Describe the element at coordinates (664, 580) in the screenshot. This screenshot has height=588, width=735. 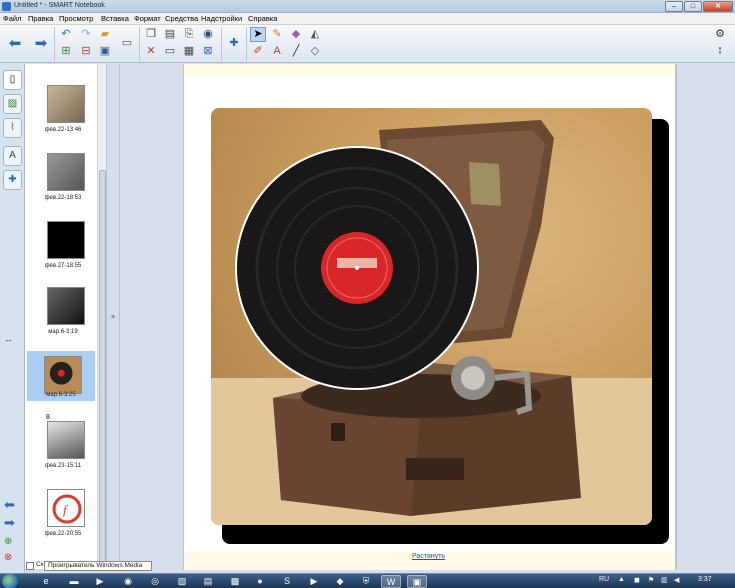
I see `network-icon: ▥` at that location.